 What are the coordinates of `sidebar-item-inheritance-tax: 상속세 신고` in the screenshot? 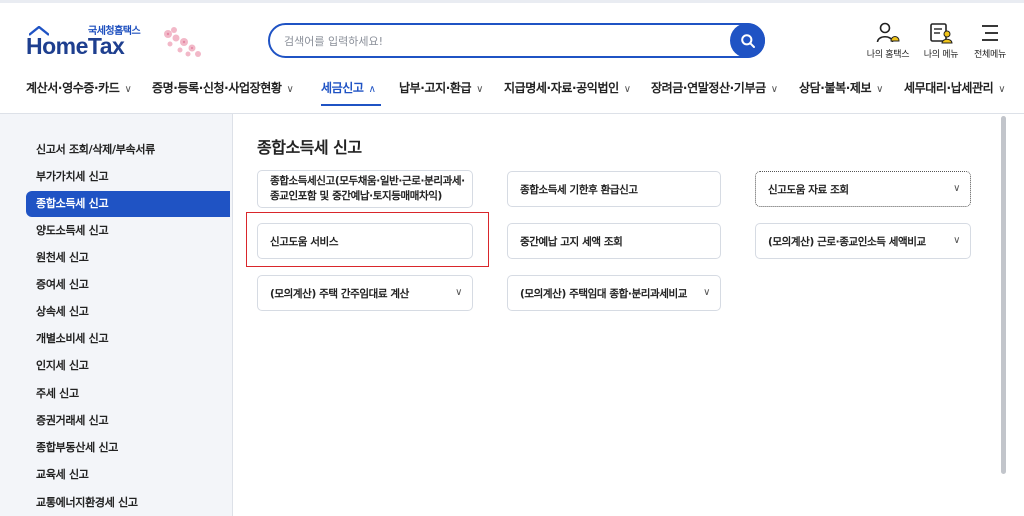 It's located at (128, 312).